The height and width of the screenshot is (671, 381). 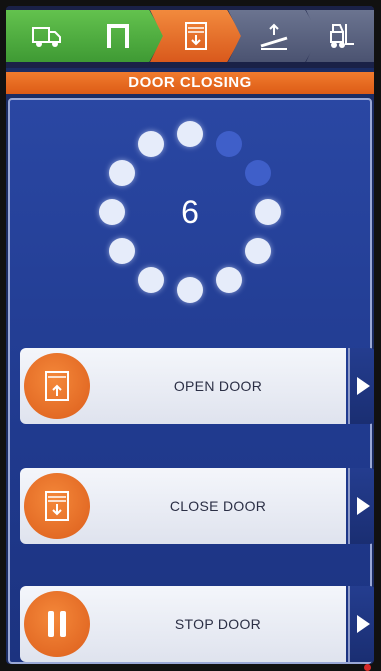 I want to click on pause-icon, so click(x=57, y=624).